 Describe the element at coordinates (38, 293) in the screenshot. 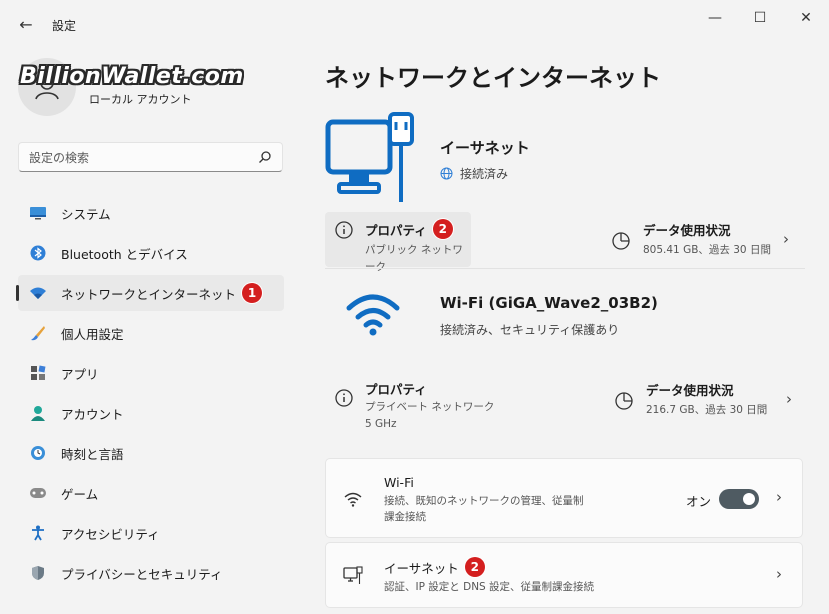

I see `network-icon` at that location.